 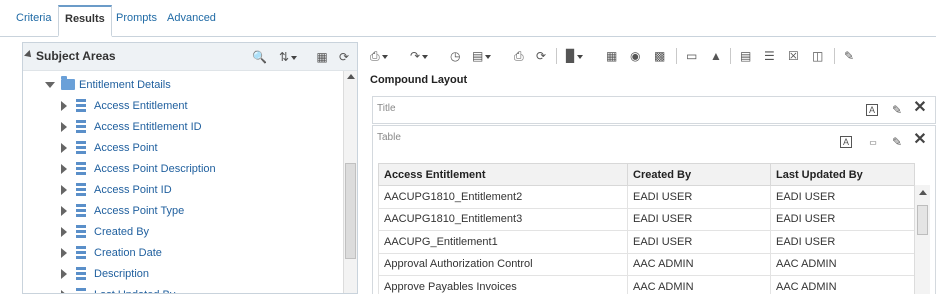 What do you see at coordinates (386, 108) in the screenshot?
I see `title-view-label: Title` at bounding box center [386, 108].